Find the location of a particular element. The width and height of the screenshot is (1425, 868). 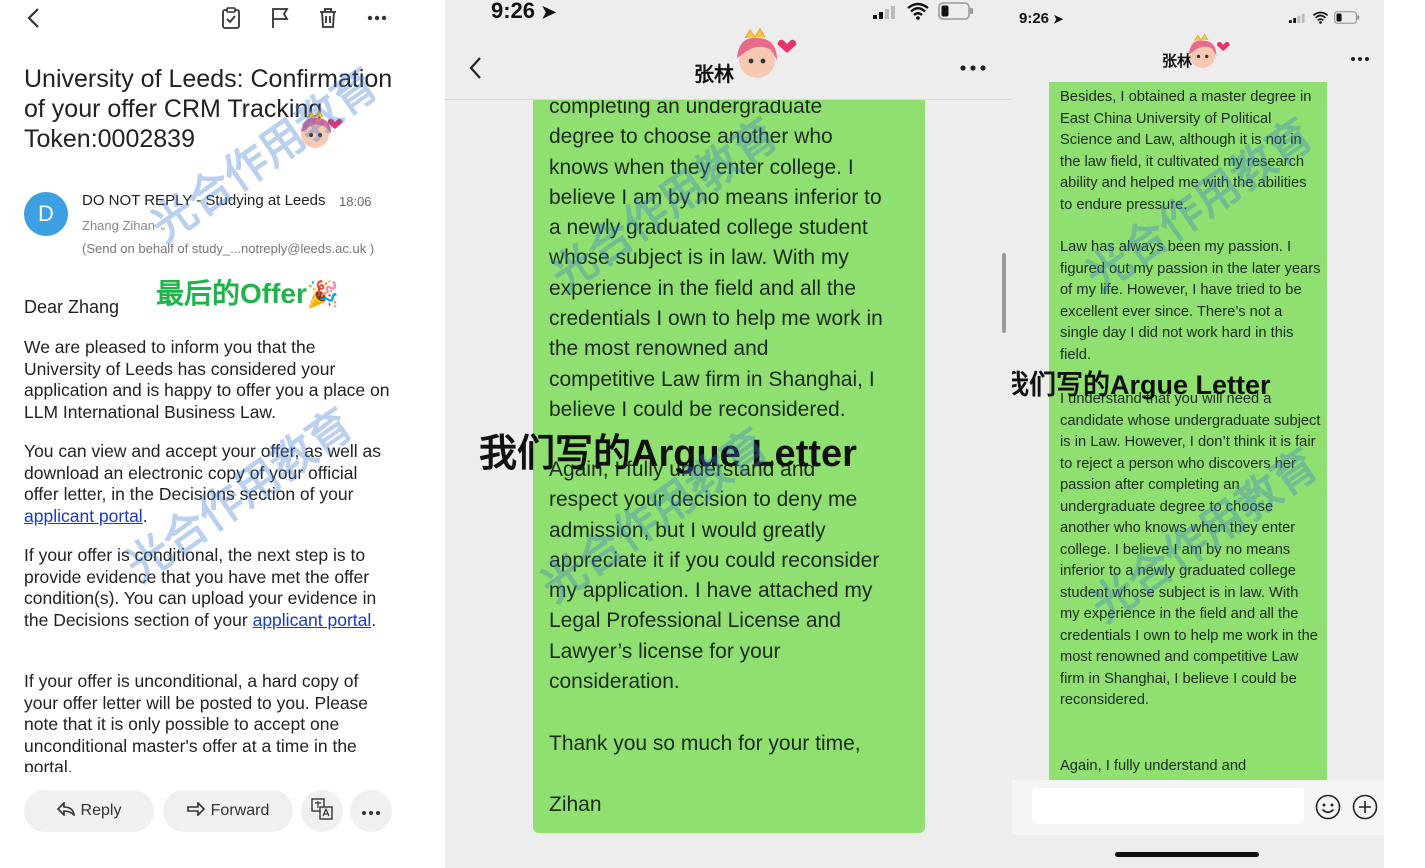

reply-arrow-icon is located at coordinates (65, 810).